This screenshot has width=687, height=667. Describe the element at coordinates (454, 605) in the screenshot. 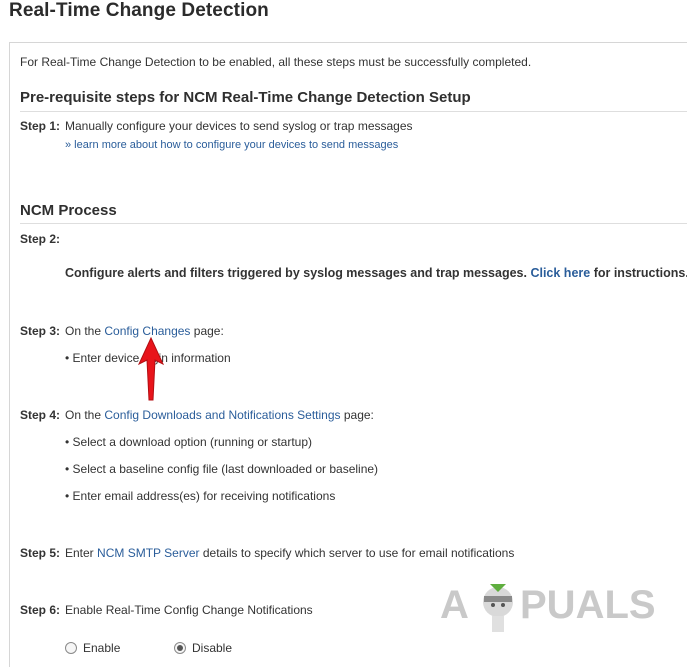

I see `svg-text: A` at that location.